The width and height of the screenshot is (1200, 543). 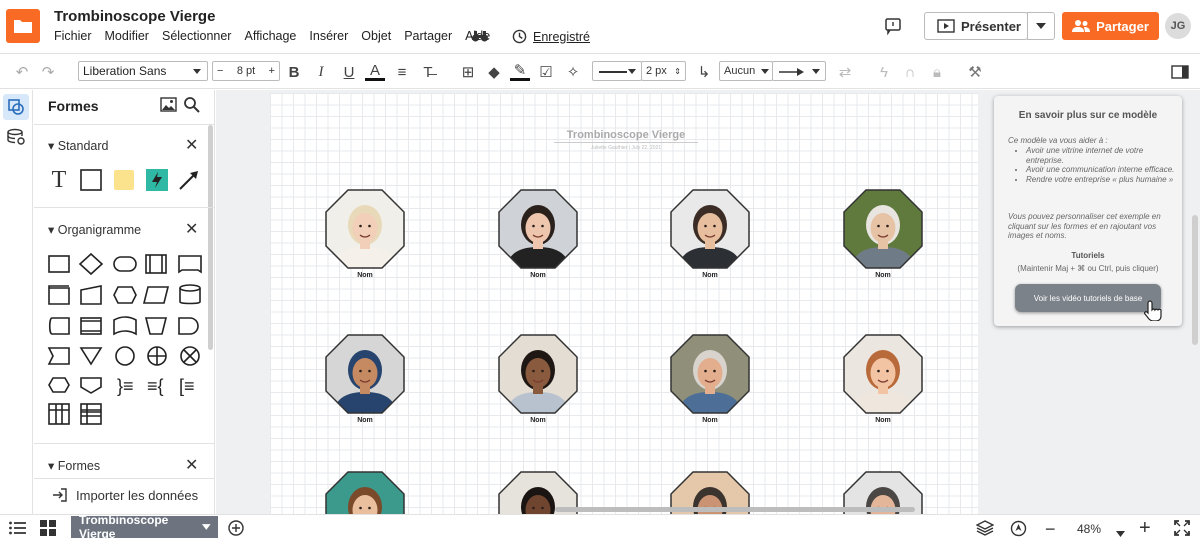 What do you see at coordinates (197, 36) in the screenshot?
I see `menu-selectionner: Sélectionner` at bounding box center [197, 36].